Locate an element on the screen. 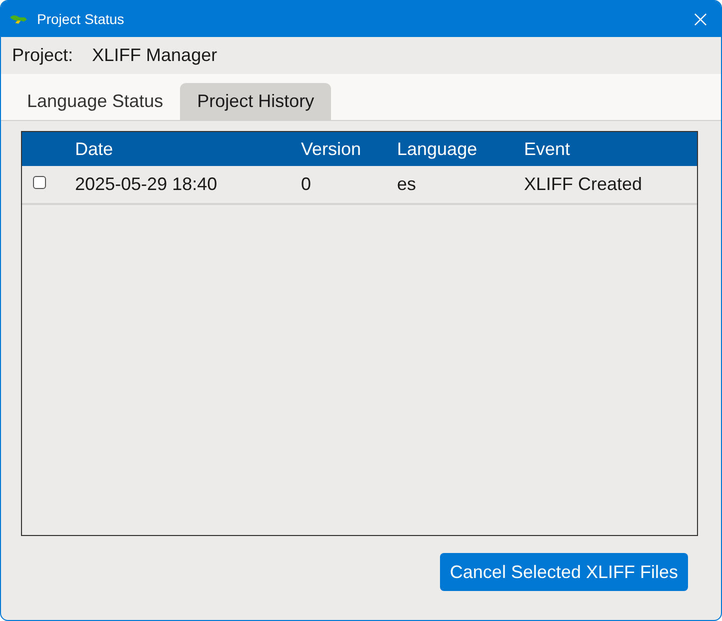  tab: Language Status is located at coordinates (95, 101).